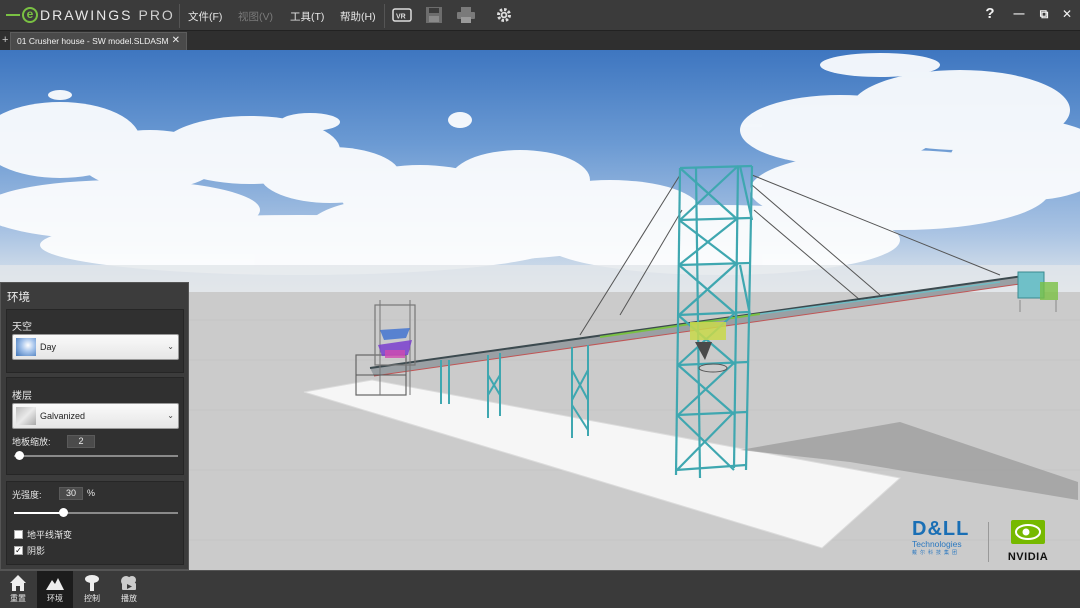 This screenshot has height=608, width=1080. I want to click on tab-crusher-house: 01 Crusher house - SW model.SLDASM ✕, so click(98, 41).